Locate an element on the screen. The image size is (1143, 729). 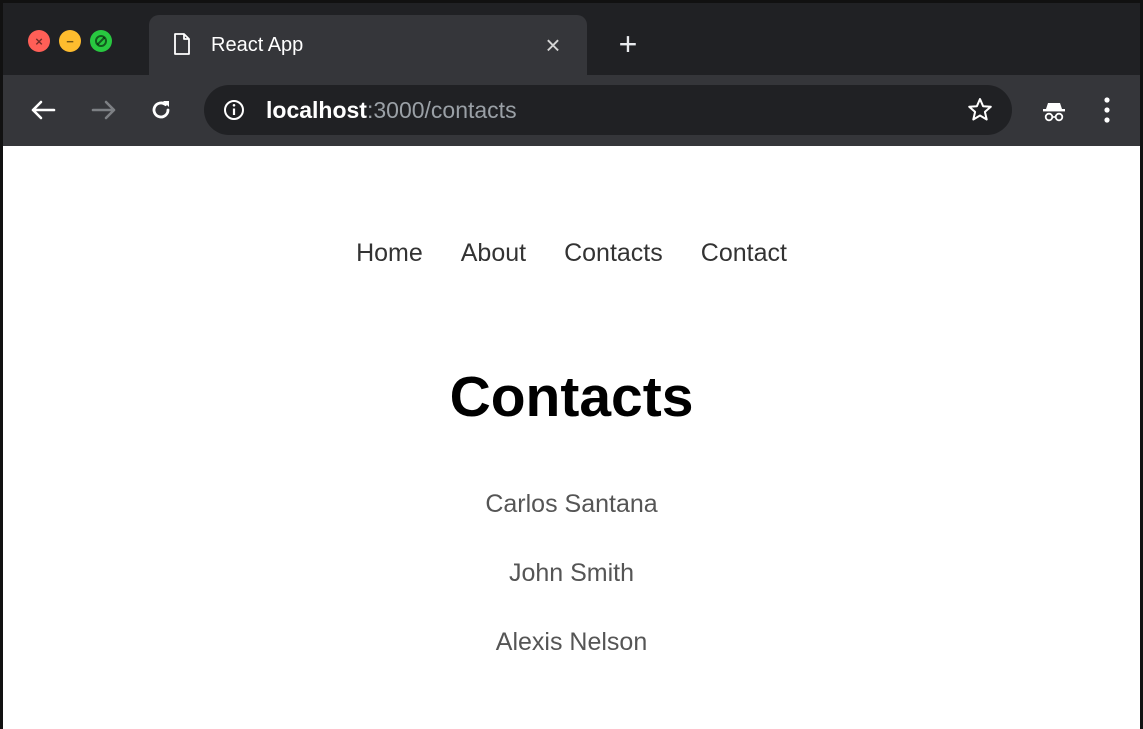
address-bar: localhost:3000/contacts is located at coordinates (608, 110).